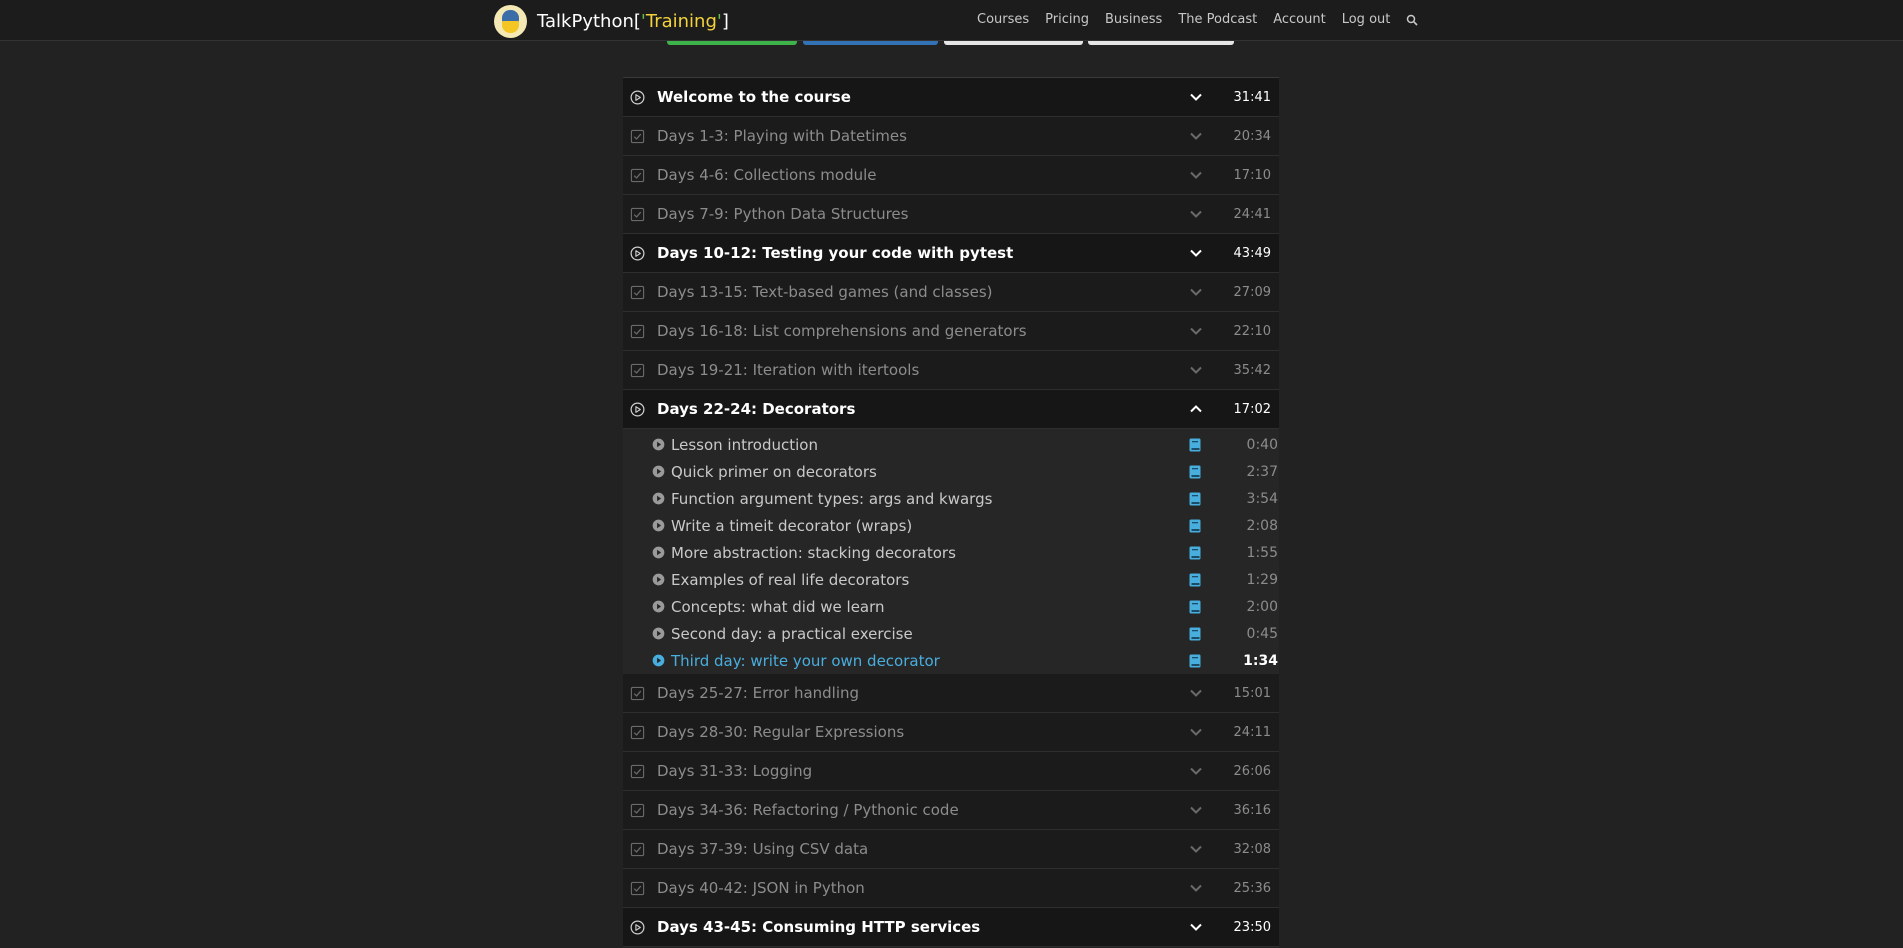 The height and width of the screenshot is (948, 1903). Describe the element at coordinates (1252, 97) in the screenshot. I see `chapter-duration: 31:41` at that location.